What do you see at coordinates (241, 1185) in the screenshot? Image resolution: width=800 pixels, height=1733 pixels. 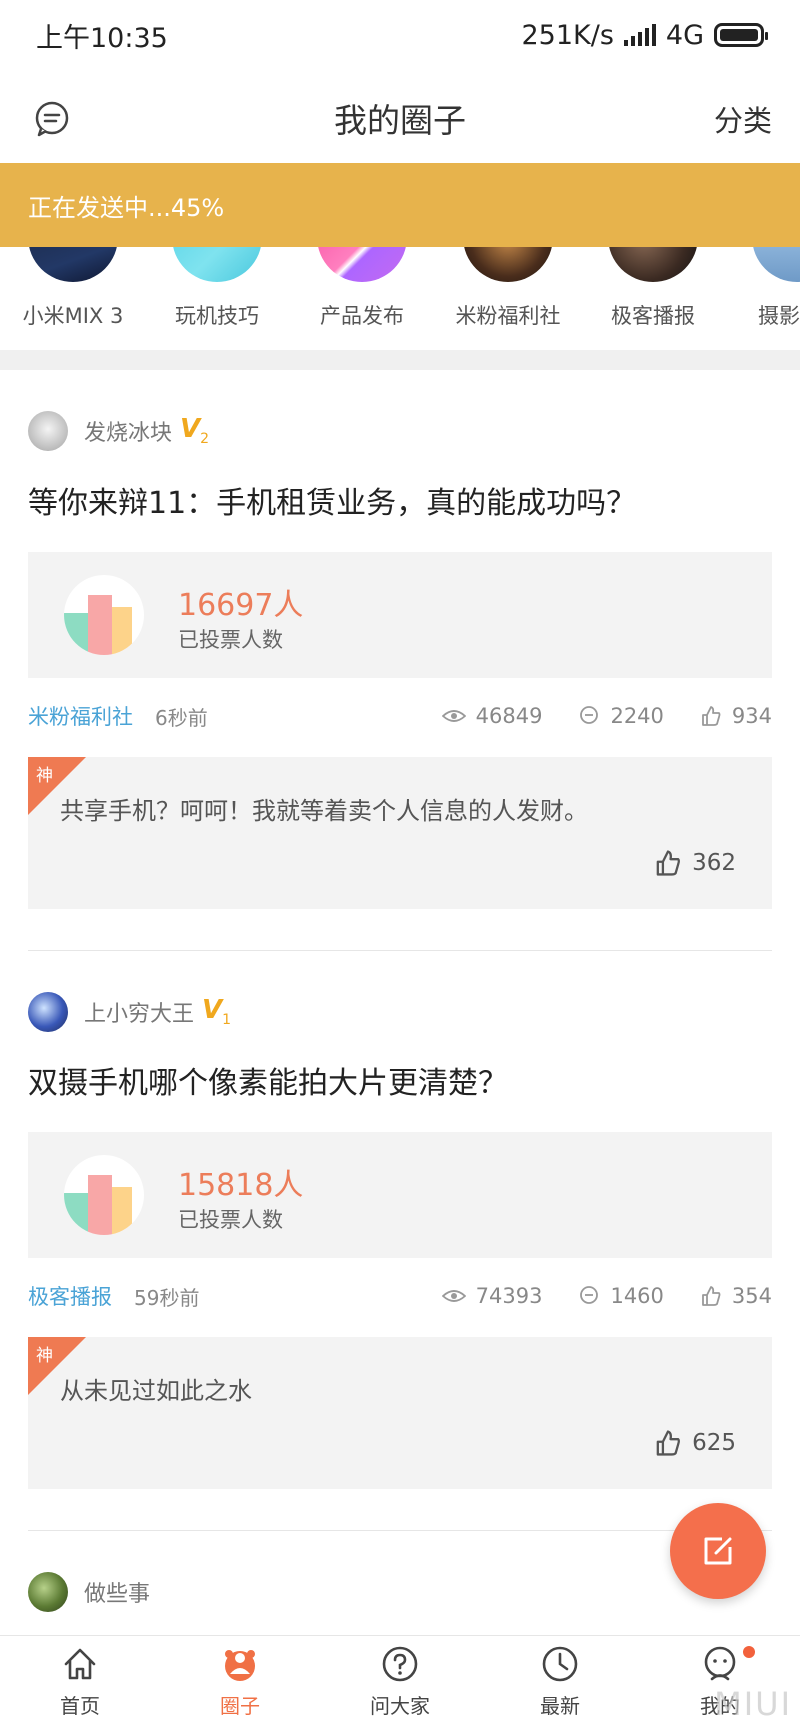 I see `vote-count: 15818人` at bounding box center [241, 1185].